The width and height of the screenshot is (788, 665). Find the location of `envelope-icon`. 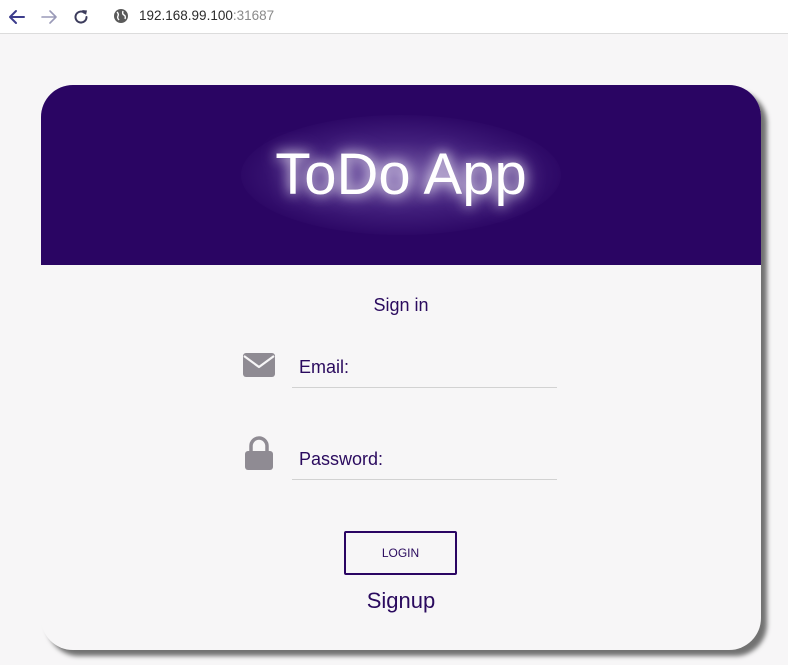

envelope-icon is located at coordinates (259, 365).